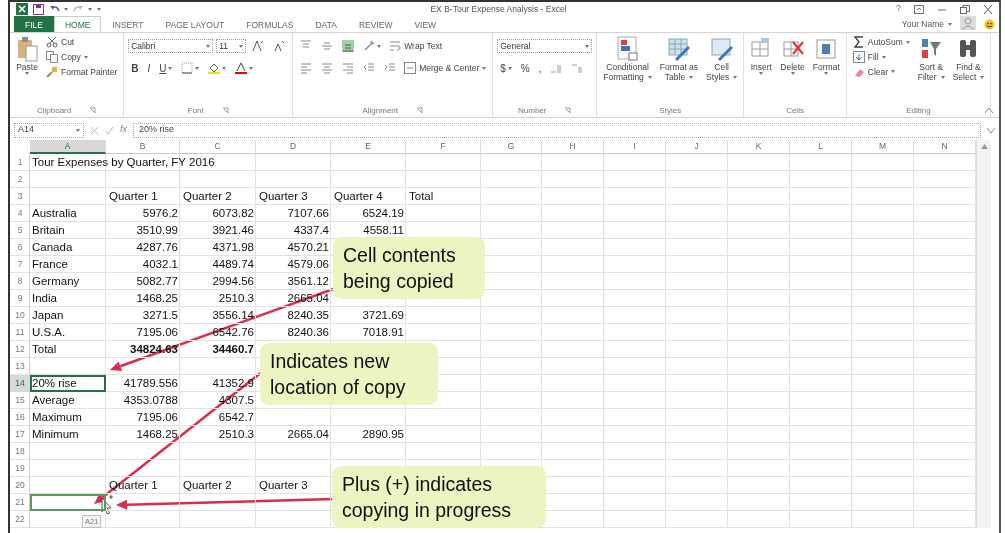 This screenshot has width=1005, height=533. What do you see at coordinates (826, 55) in the screenshot?
I see `ribbon-button: Format` at bounding box center [826, 55].